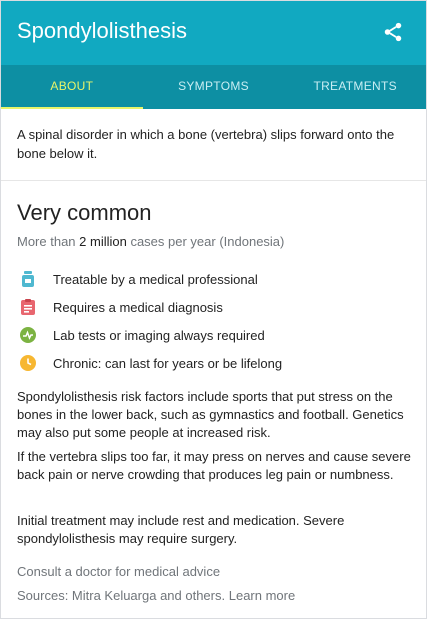  I want to click on medicine-bottle-icon, so click(28, 279).